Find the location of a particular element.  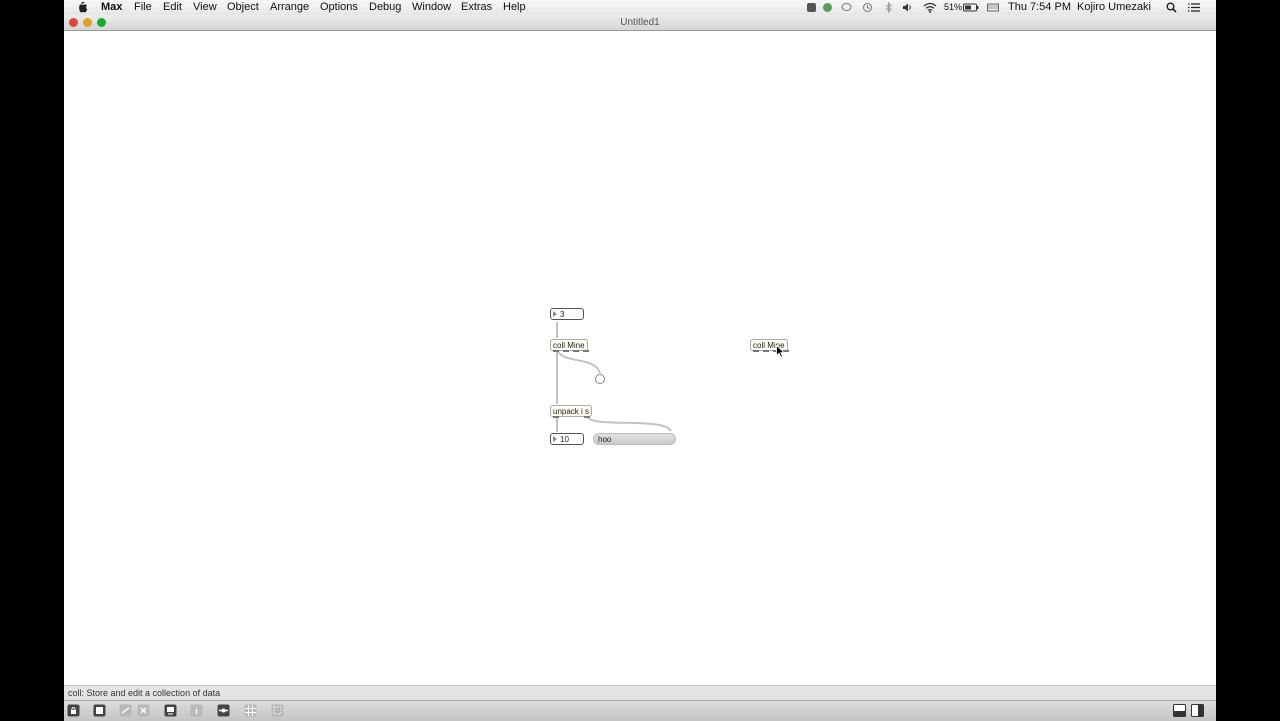

clock: Thu 7:54 PM is located at coordinates (1039, 7).